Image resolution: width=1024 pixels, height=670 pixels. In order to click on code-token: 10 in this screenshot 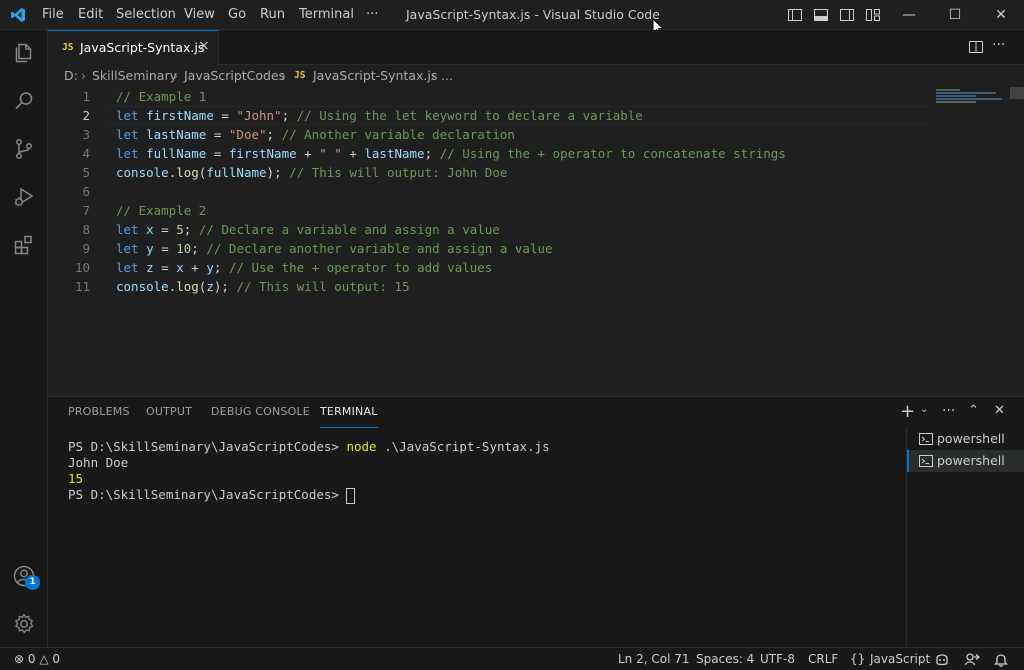, I will do `click(184, 248)`.